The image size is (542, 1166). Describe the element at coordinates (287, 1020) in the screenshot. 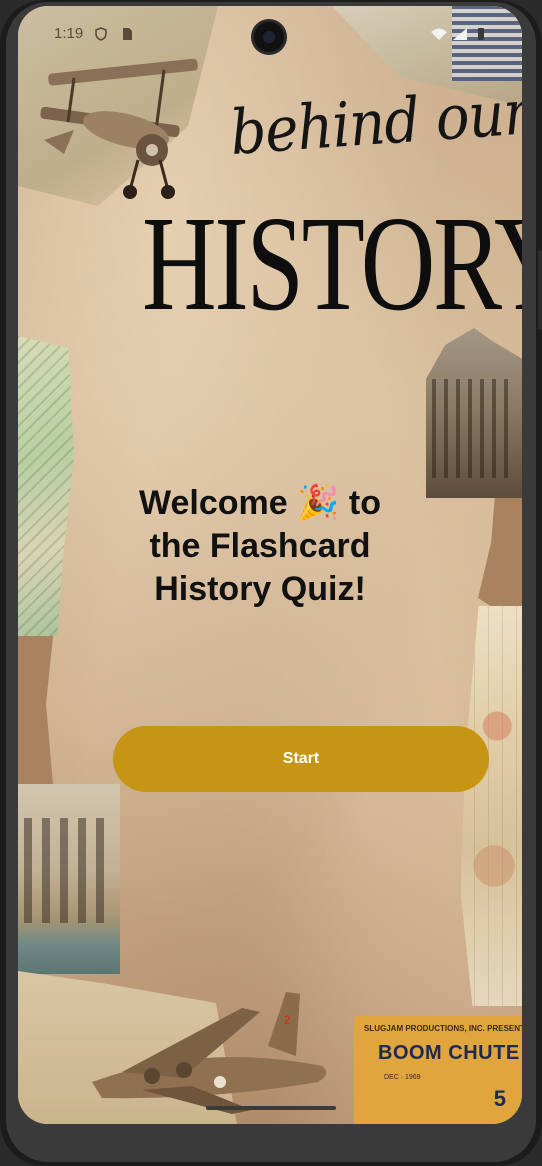

I see `plane-tail-number: 2` at that location.